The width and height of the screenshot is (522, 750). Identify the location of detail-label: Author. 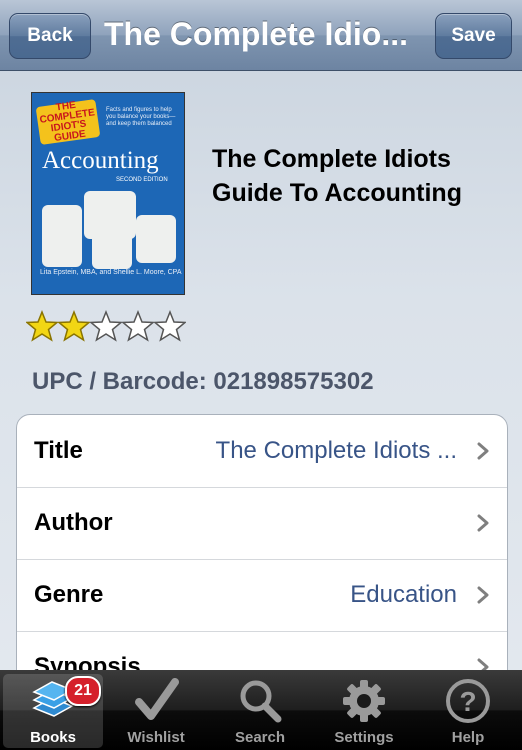
(73, 522).